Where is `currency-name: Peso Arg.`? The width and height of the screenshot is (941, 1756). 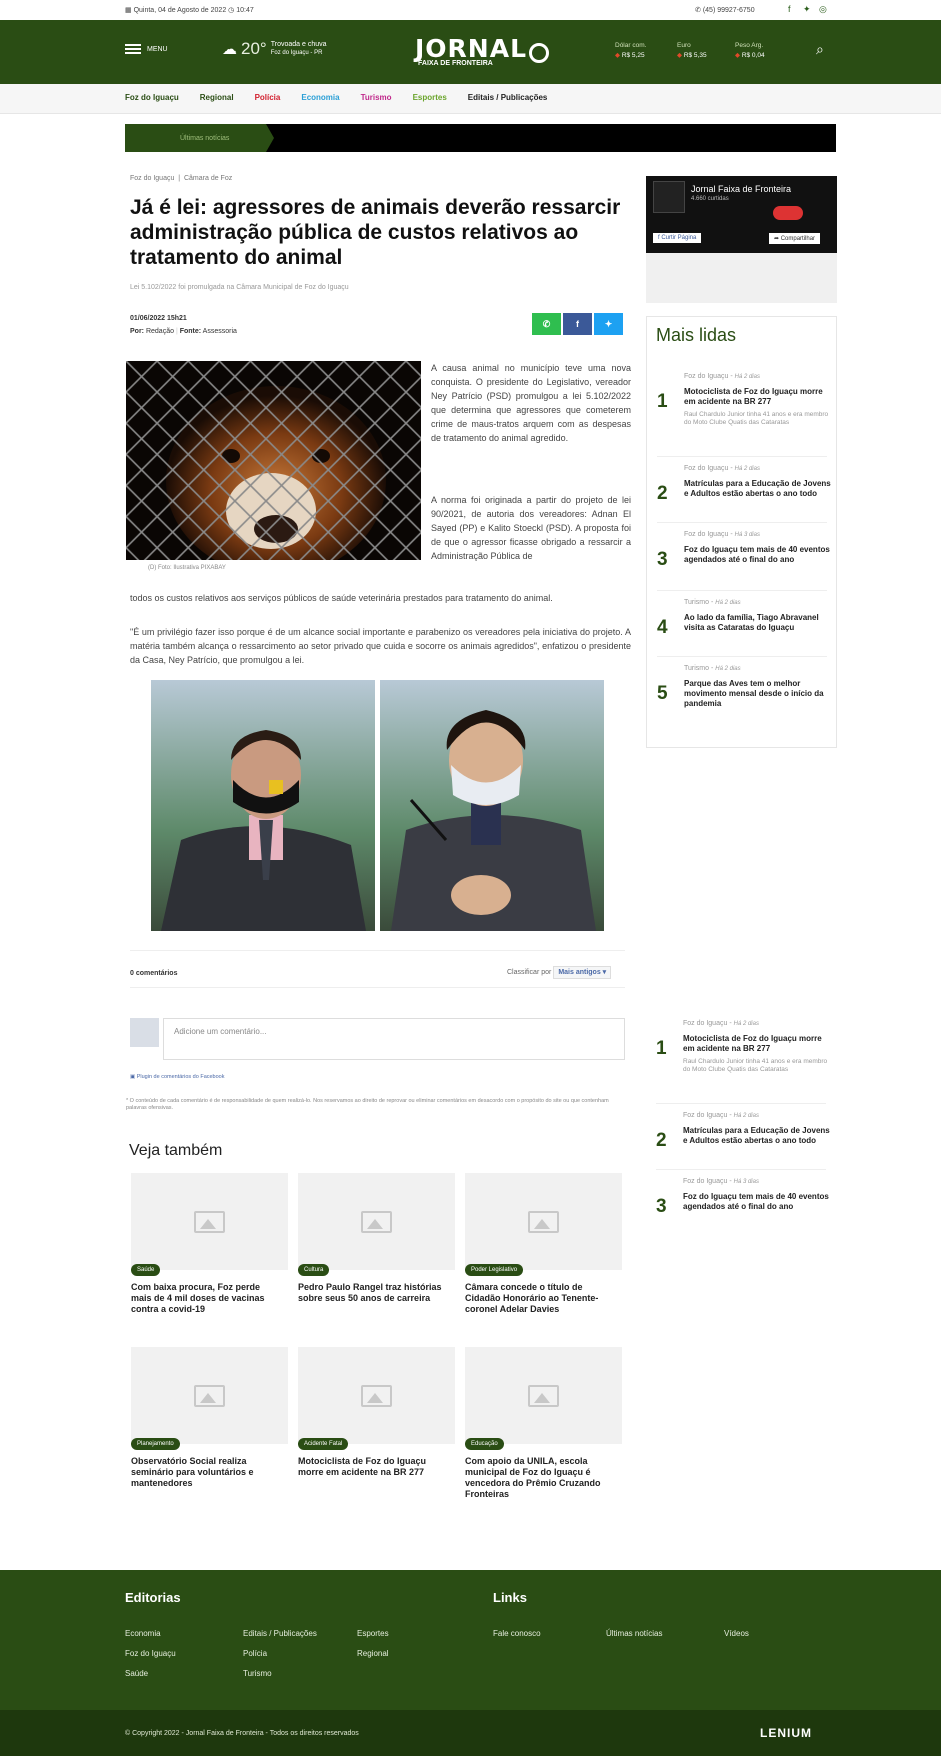 currency-name: Peso Arg. is located at coordinates (749, 45).